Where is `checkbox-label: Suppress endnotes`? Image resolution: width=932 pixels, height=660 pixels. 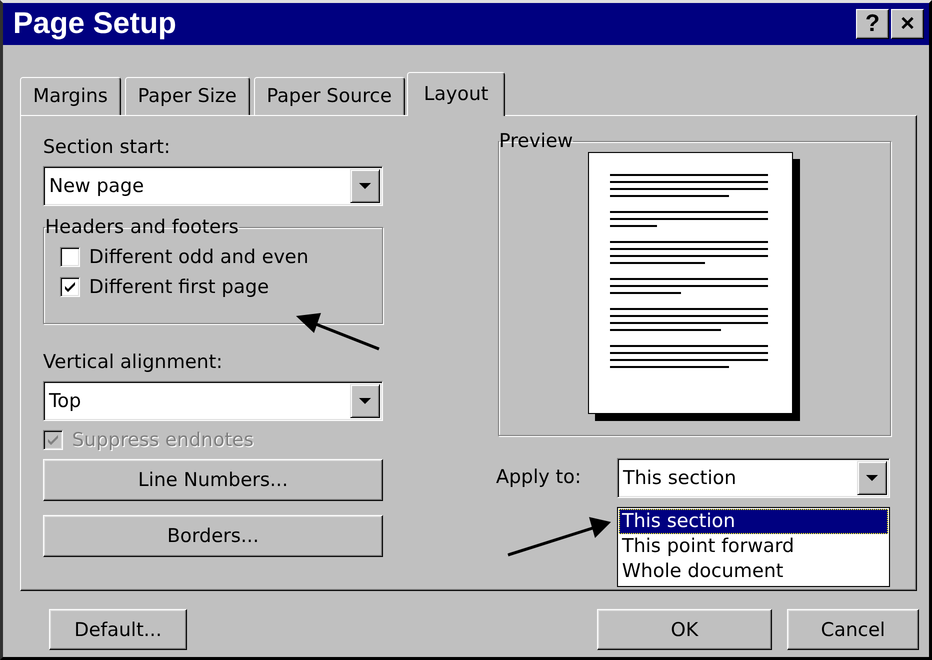
checkbox-label: Suppress endnotes is located at coordinates (163, 440).